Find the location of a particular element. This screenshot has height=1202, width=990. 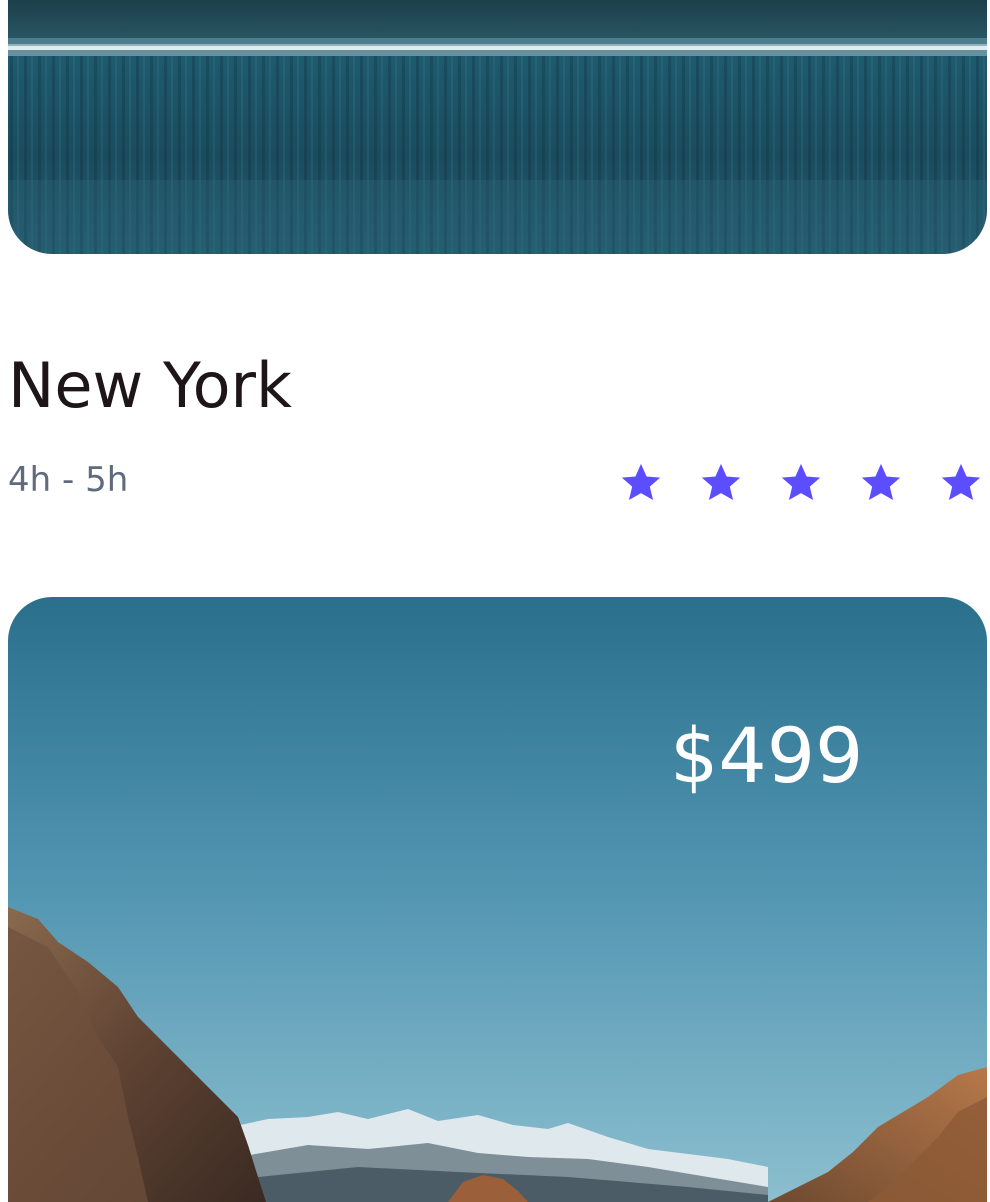

rating-stars is located at coordinates (795, 483).